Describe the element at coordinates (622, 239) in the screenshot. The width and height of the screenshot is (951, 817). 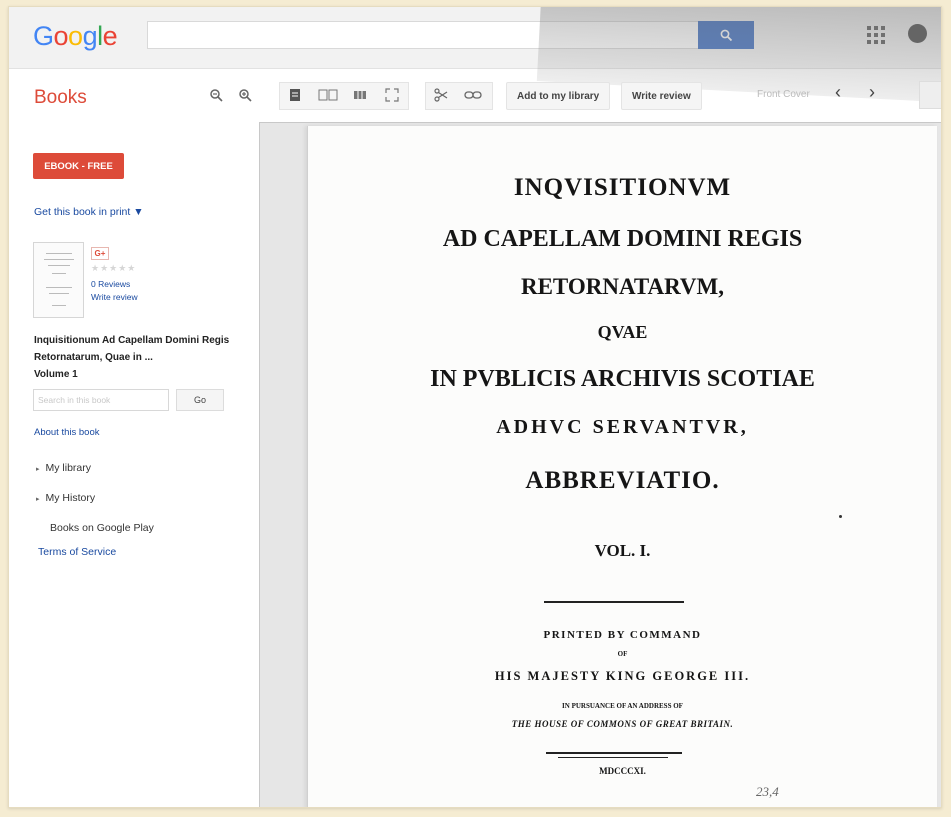
I see `page-title-line: AD CAPELLAM DOMINI REGIS` at that location.